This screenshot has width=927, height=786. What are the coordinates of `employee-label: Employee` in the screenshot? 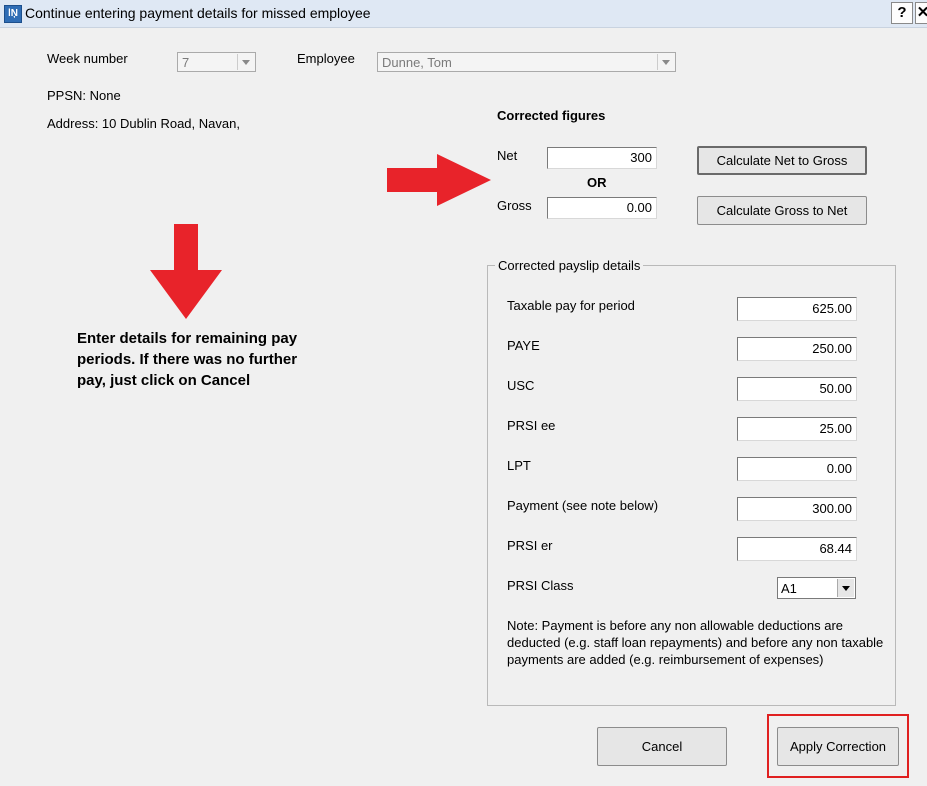 It's located at (326, 58).